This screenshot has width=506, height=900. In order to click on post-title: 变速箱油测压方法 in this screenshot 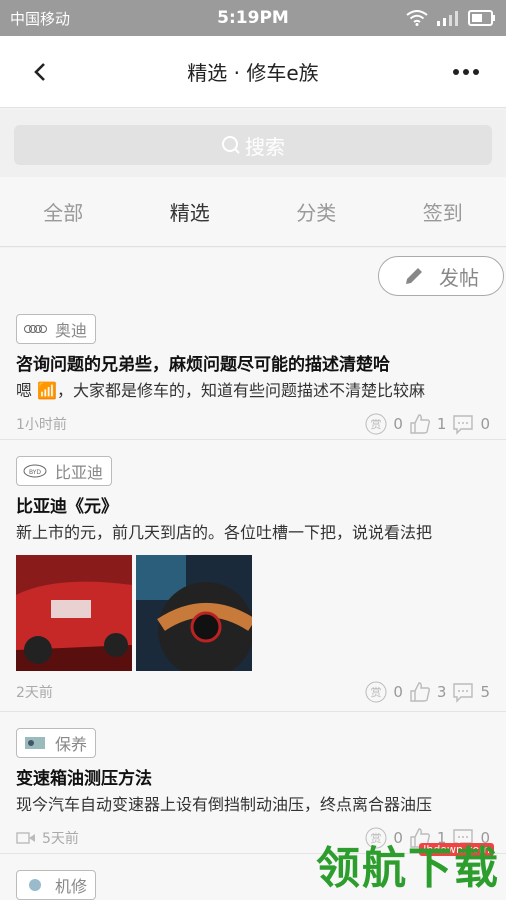, I will do `click(84, 779)`.